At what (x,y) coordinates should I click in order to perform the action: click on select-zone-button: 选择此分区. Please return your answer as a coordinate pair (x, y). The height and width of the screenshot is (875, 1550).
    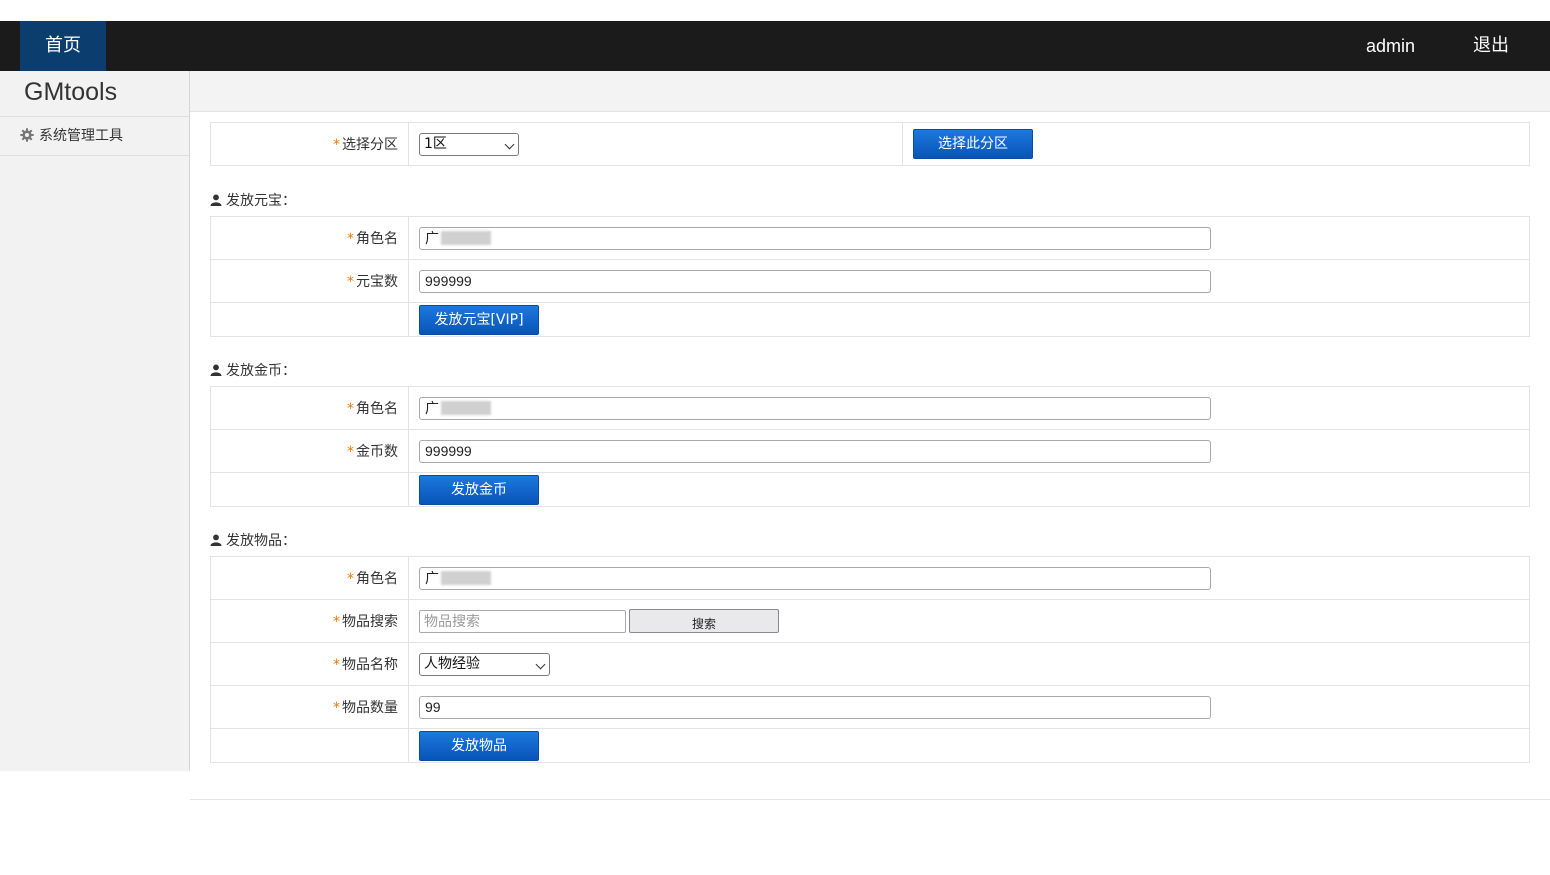
    Looking at the image, I should click on (973, 144).